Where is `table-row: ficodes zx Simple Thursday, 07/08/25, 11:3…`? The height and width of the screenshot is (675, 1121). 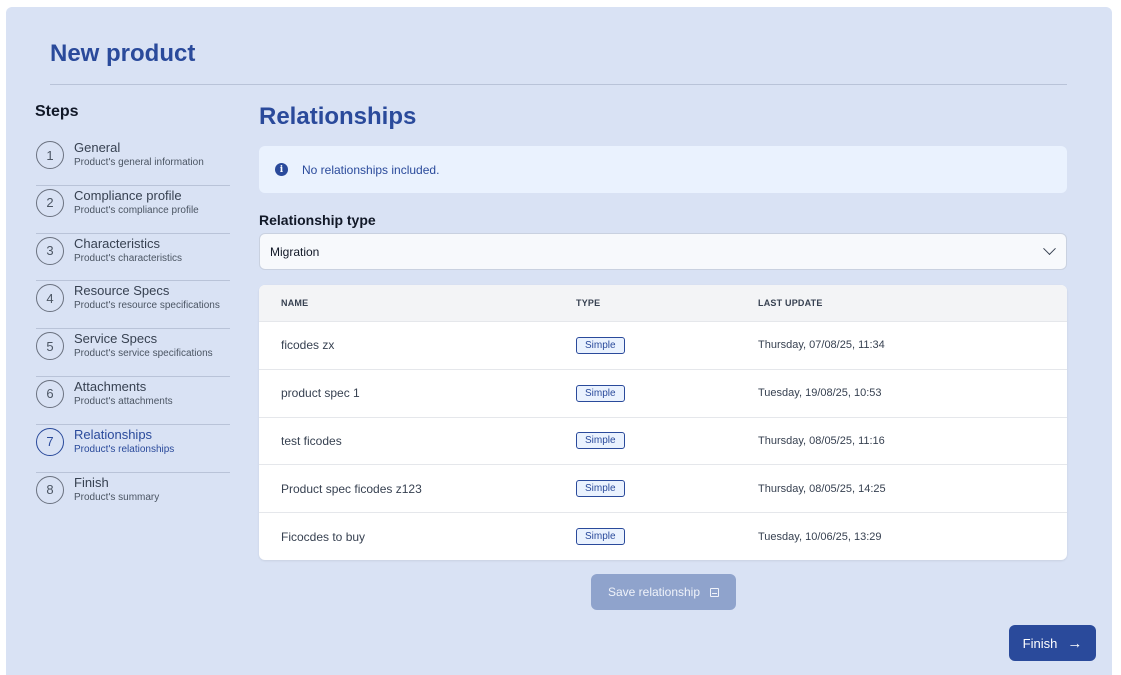
table-row: ficodes zx Simple Thursday, 07/08/25, 11:3… is located at coordinates (663, 345).